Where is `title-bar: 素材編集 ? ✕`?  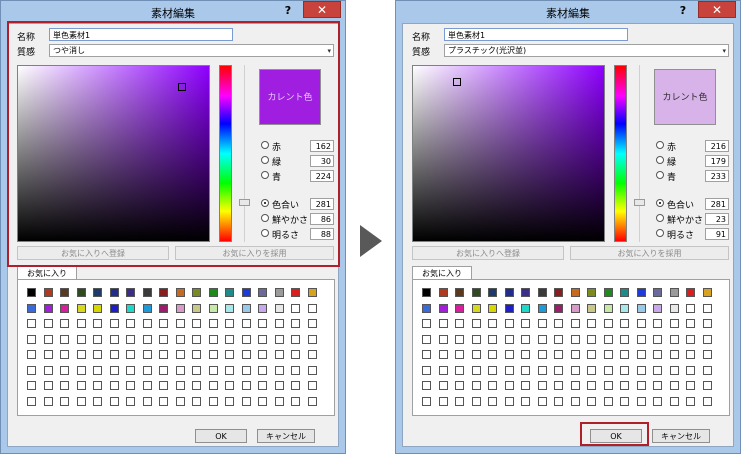 title-bar: 素材編集 ? ✕ is located at coordinates (568, 12).